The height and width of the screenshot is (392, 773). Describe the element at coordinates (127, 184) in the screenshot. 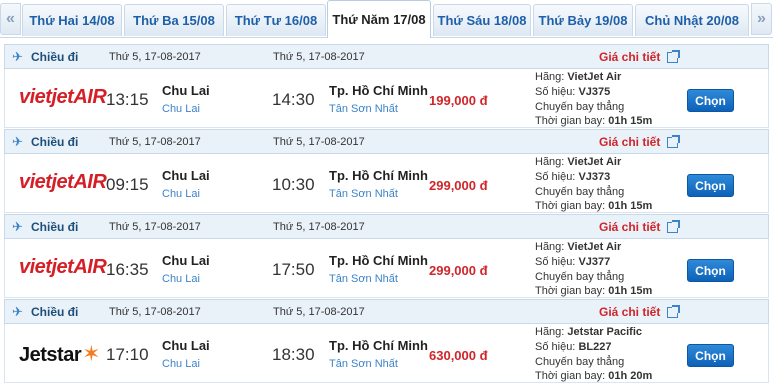

I see `departure-time: 09:15` at that location.